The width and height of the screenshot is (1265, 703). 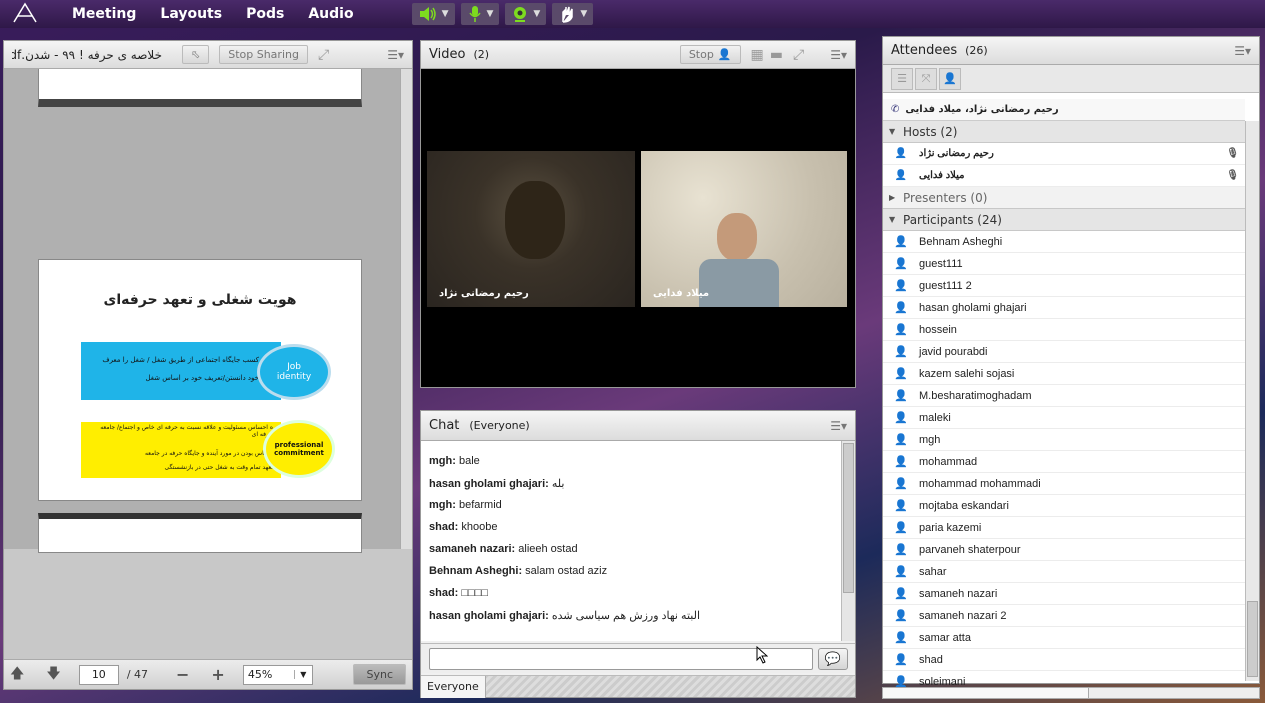 I want to click on menu-pods: Pods, so click(x=265, y=14).